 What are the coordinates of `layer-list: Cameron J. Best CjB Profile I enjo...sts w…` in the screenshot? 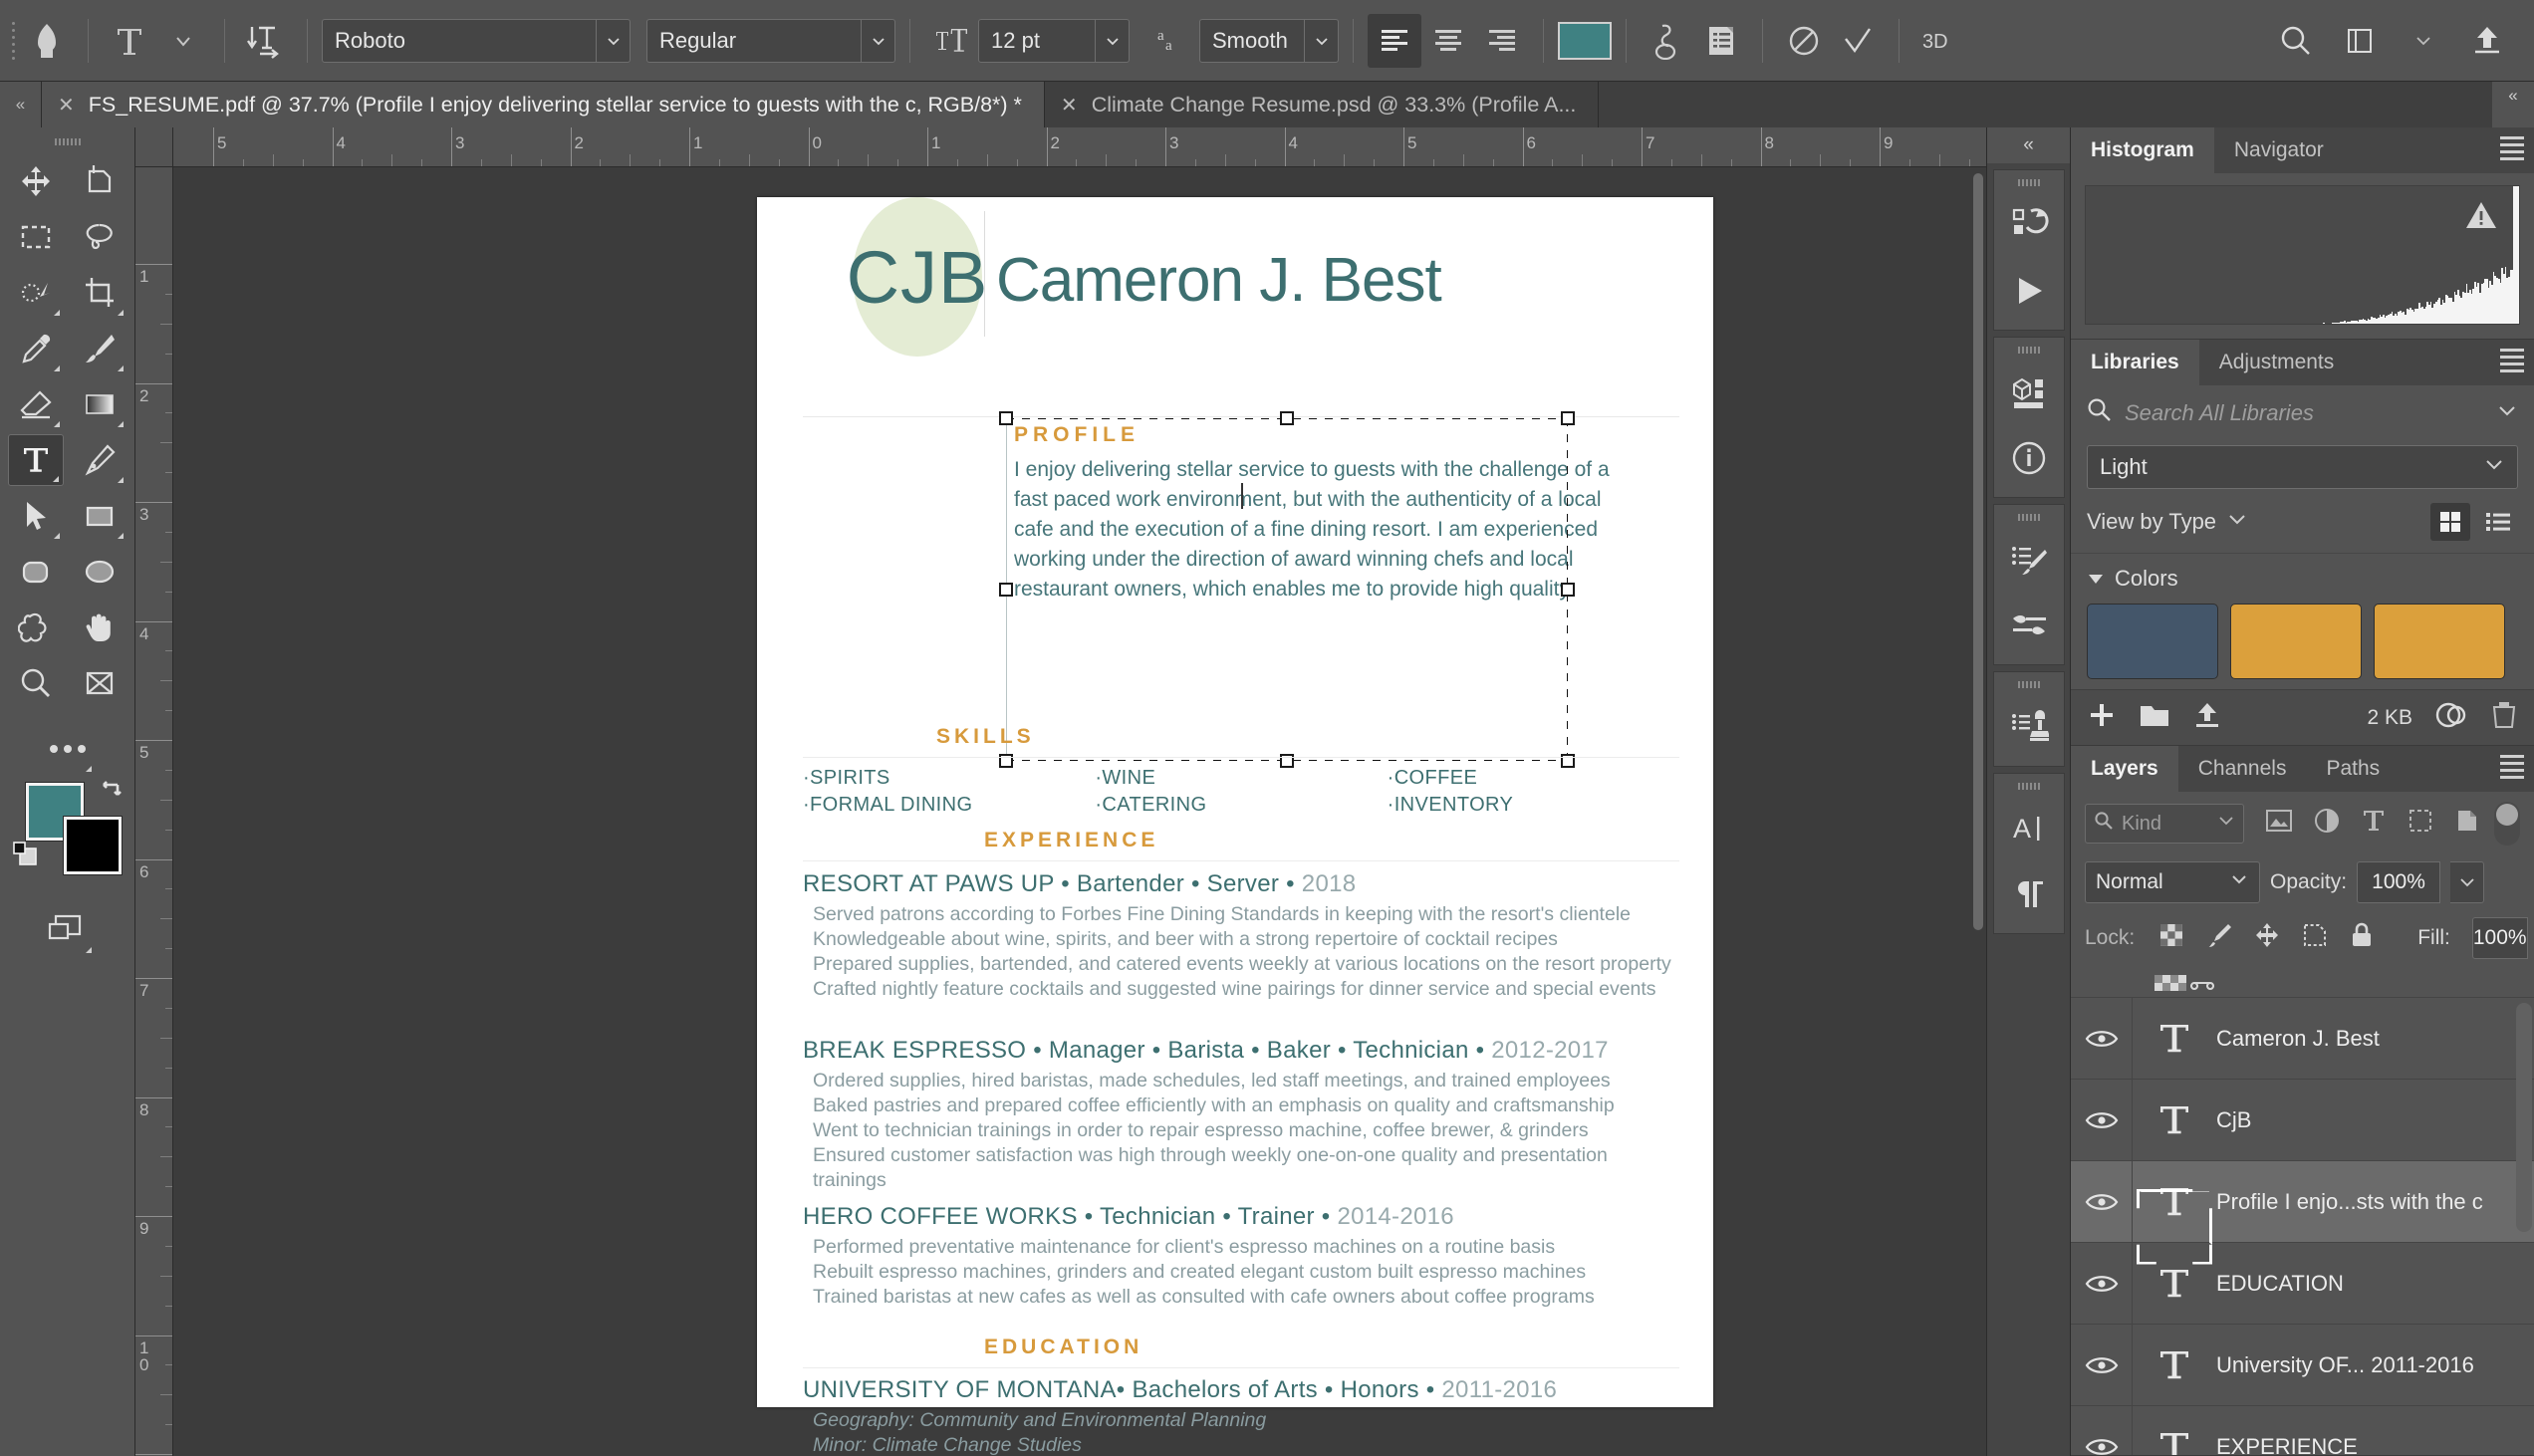 It's located at (2303, 1226).